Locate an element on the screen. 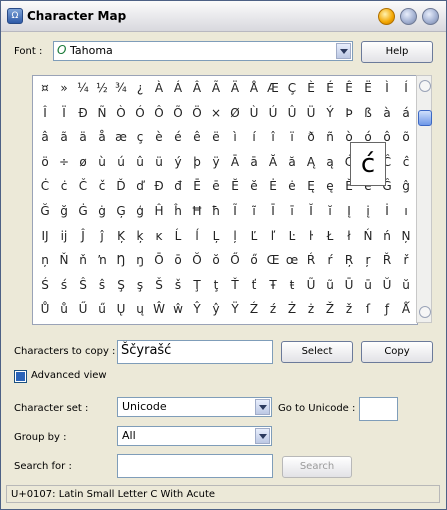 This screenshot has height=510, width=447. char-cell: ĸ is located at coordinates (159, 236).